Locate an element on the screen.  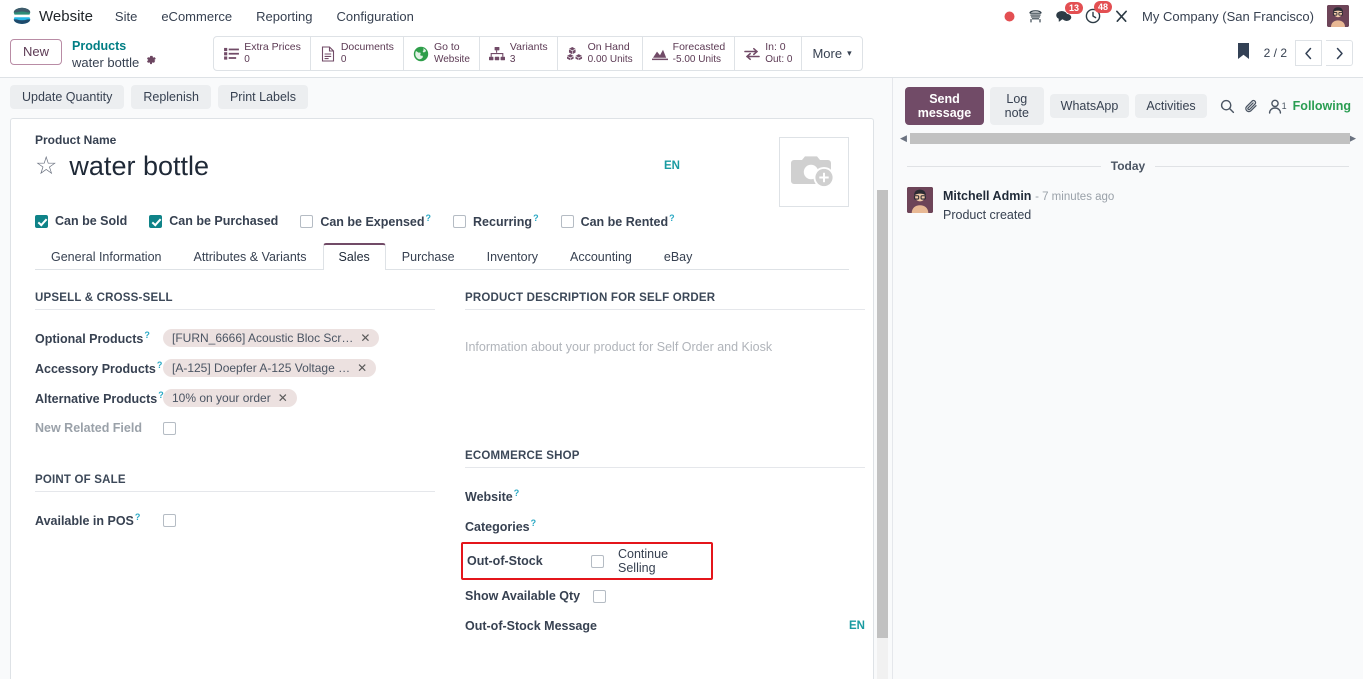
language-badge: EN is located at coordinates (672, 166).